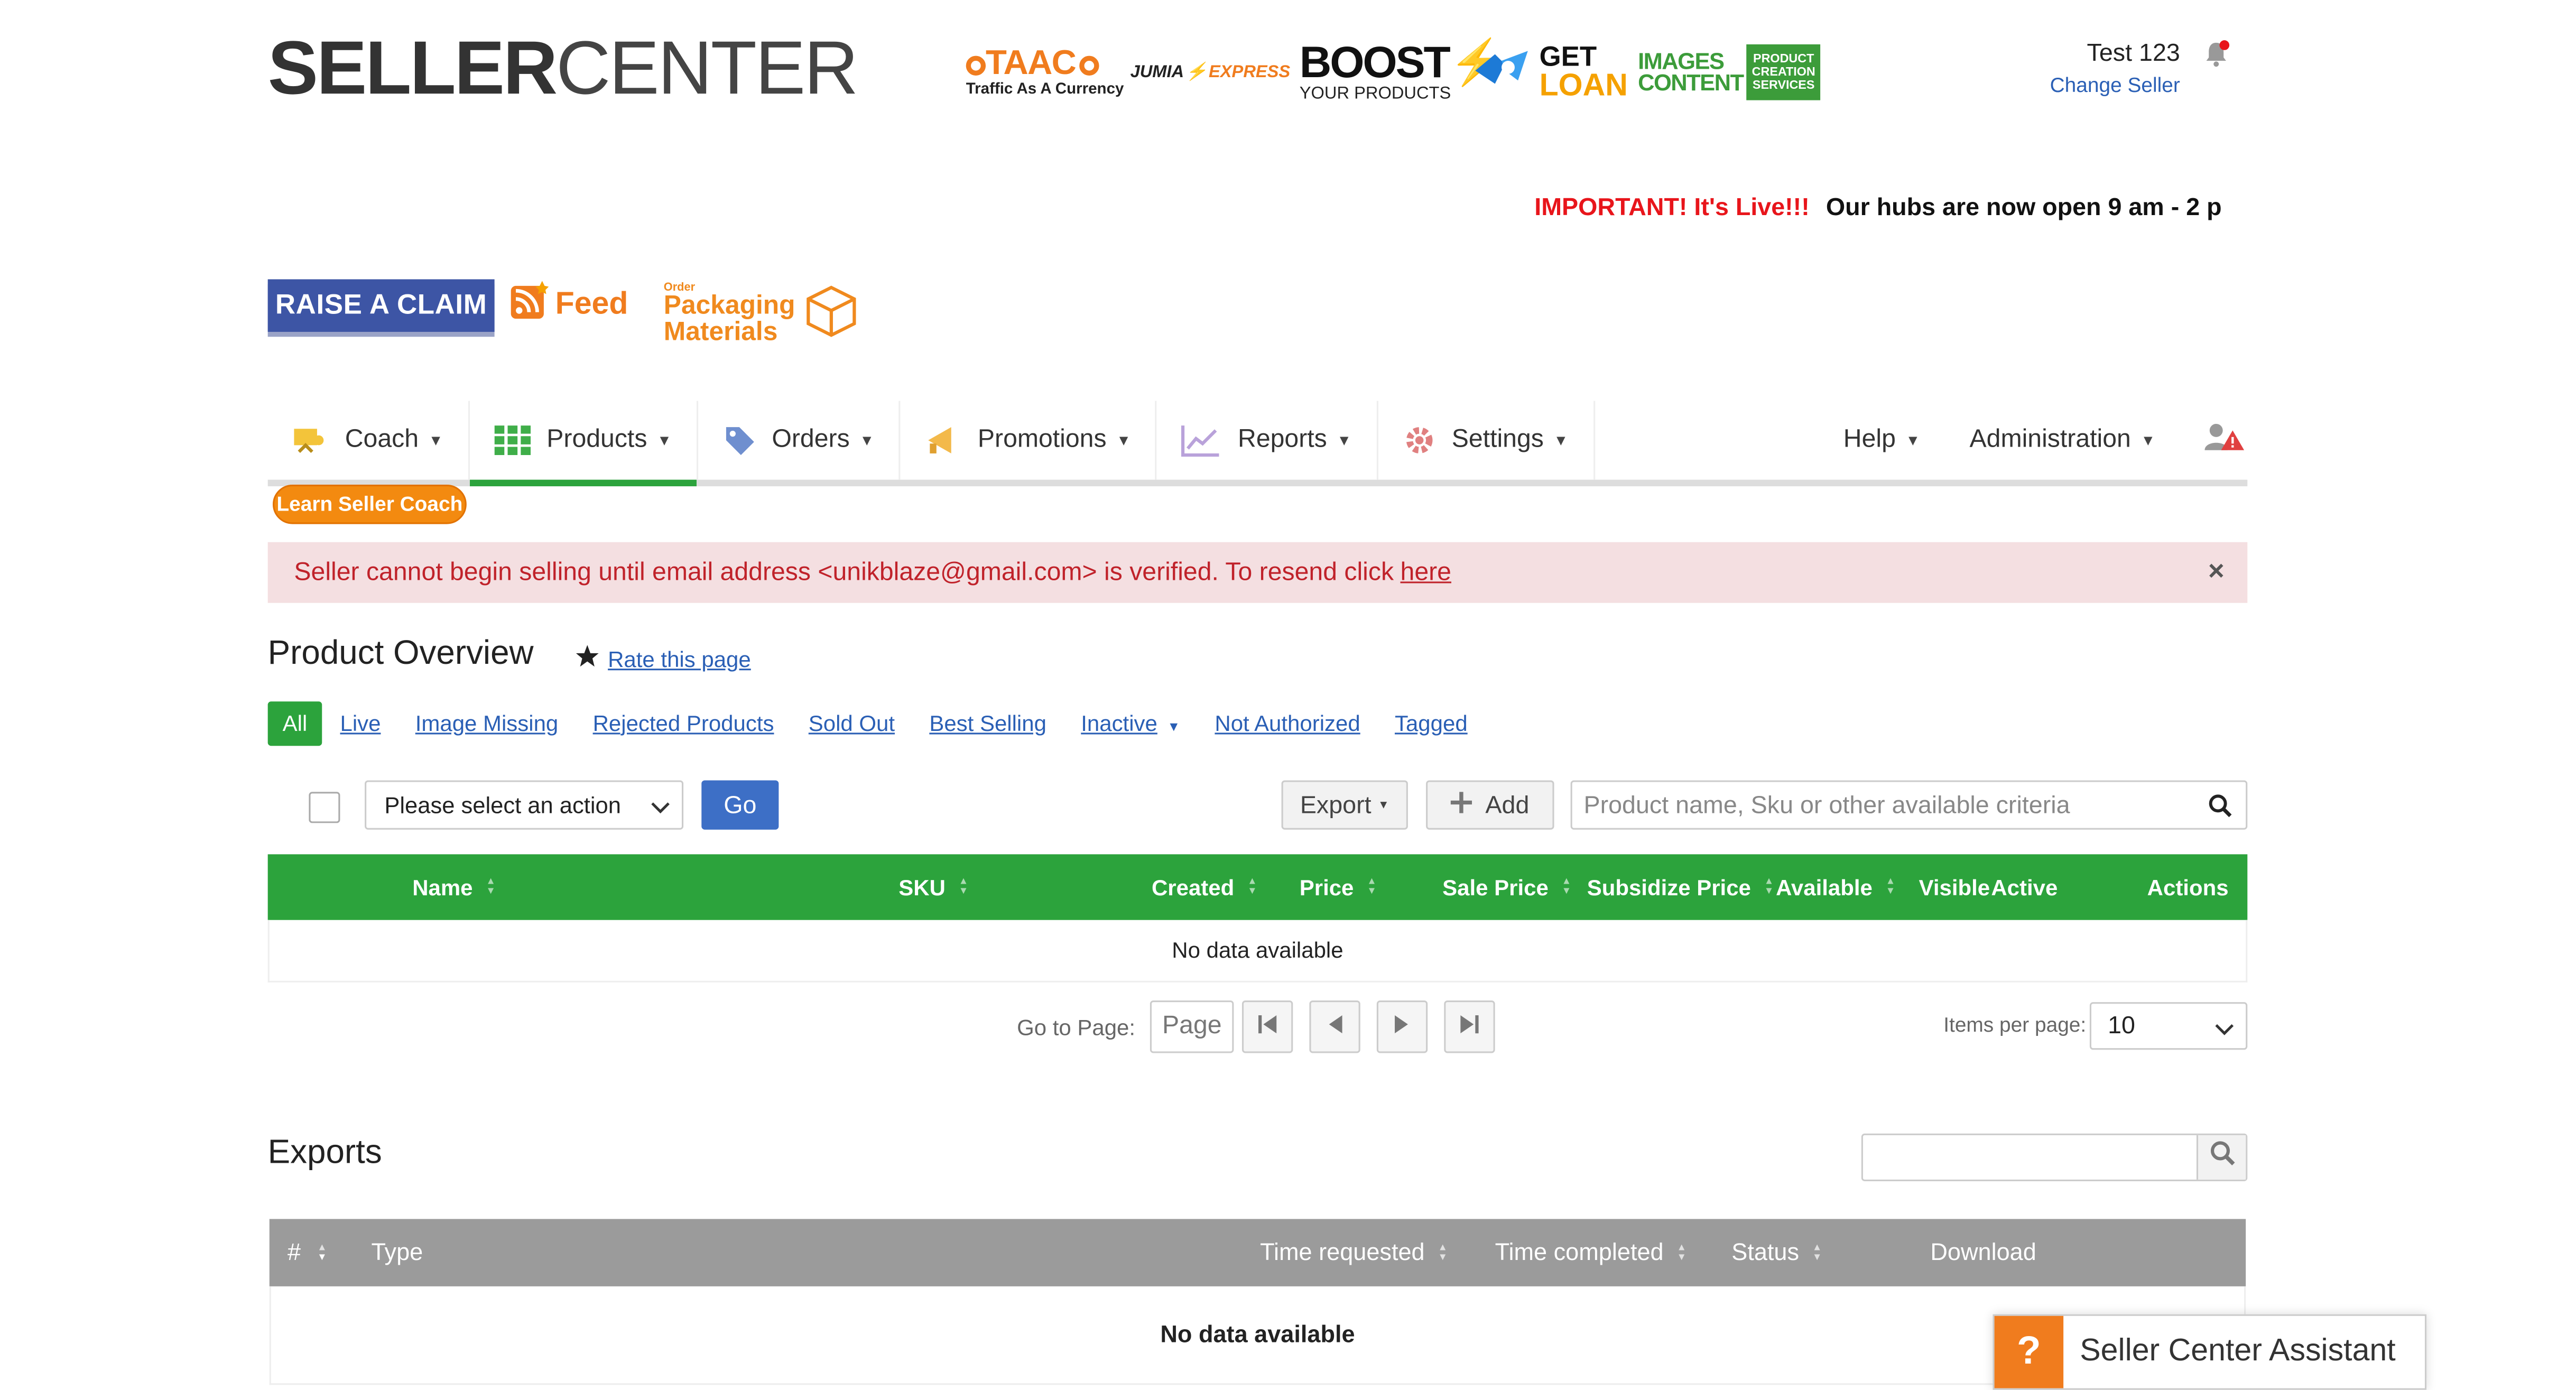 The height and width of the screenshot is (1390, 2576). Describe the element at coordinates (397, 1252) in the screenshot. I see `col-type: Type` at that location.